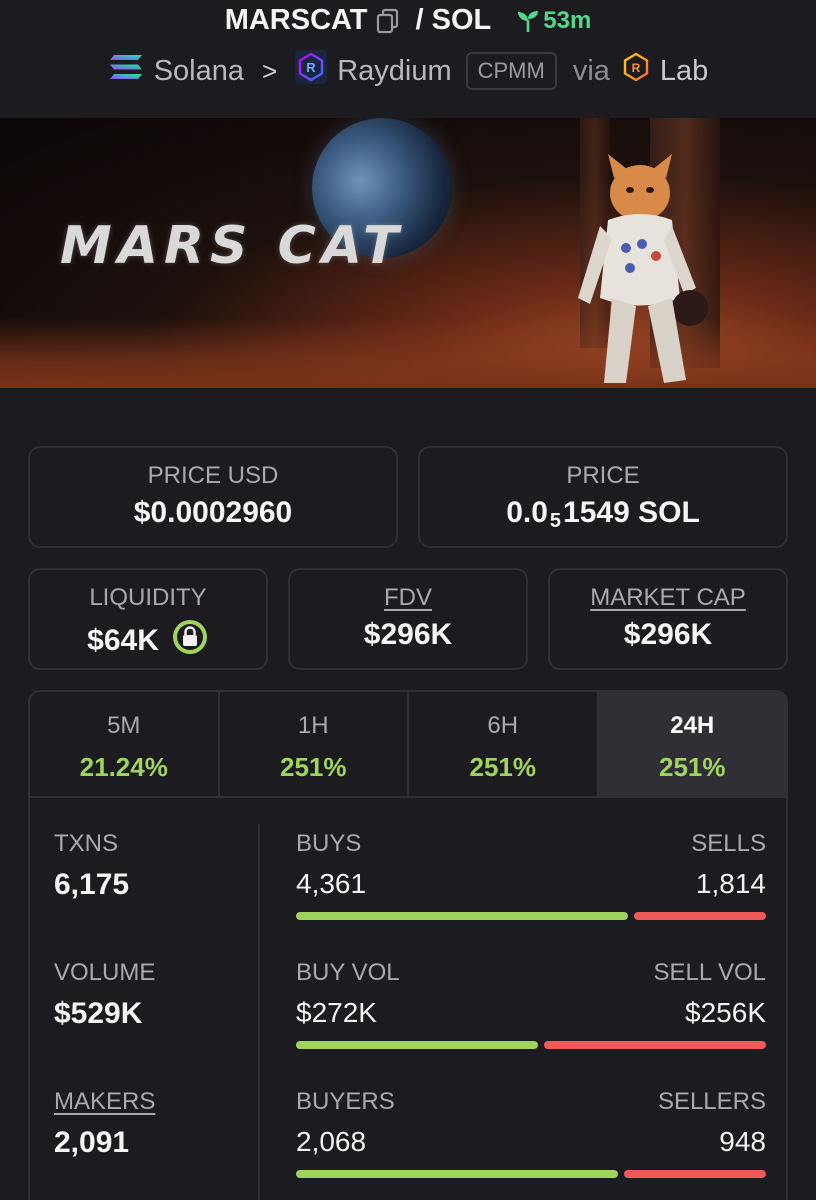 The width and height of the screenshot is (816, 1200). I want to click on buyers-value: 2,068, so click(331, 1141).